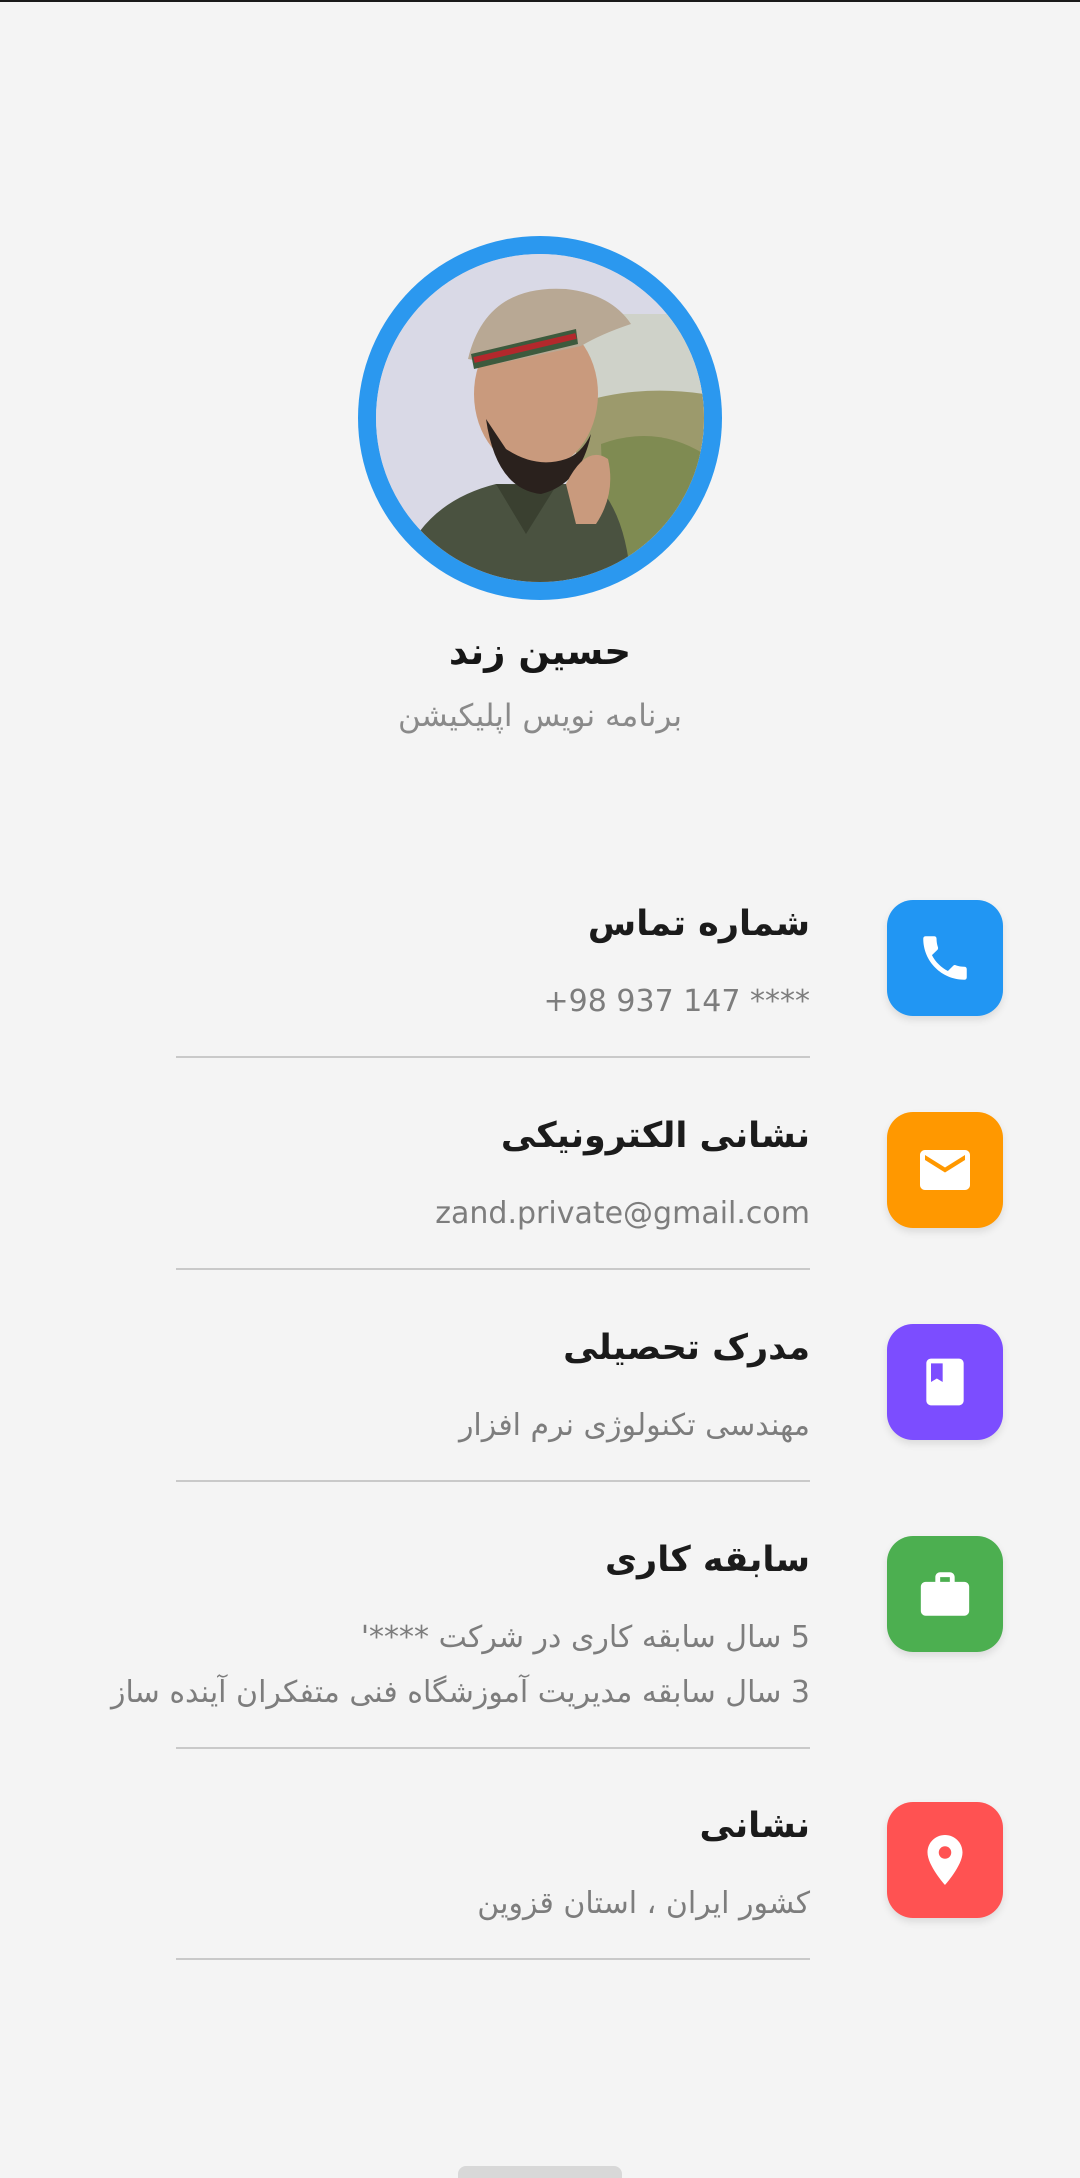 The height and width of the screenshot is (2178, 1080). I want to click on experience-line-1: 5 سال سابقه کاری در شرکت ****', so click(585, 1637).